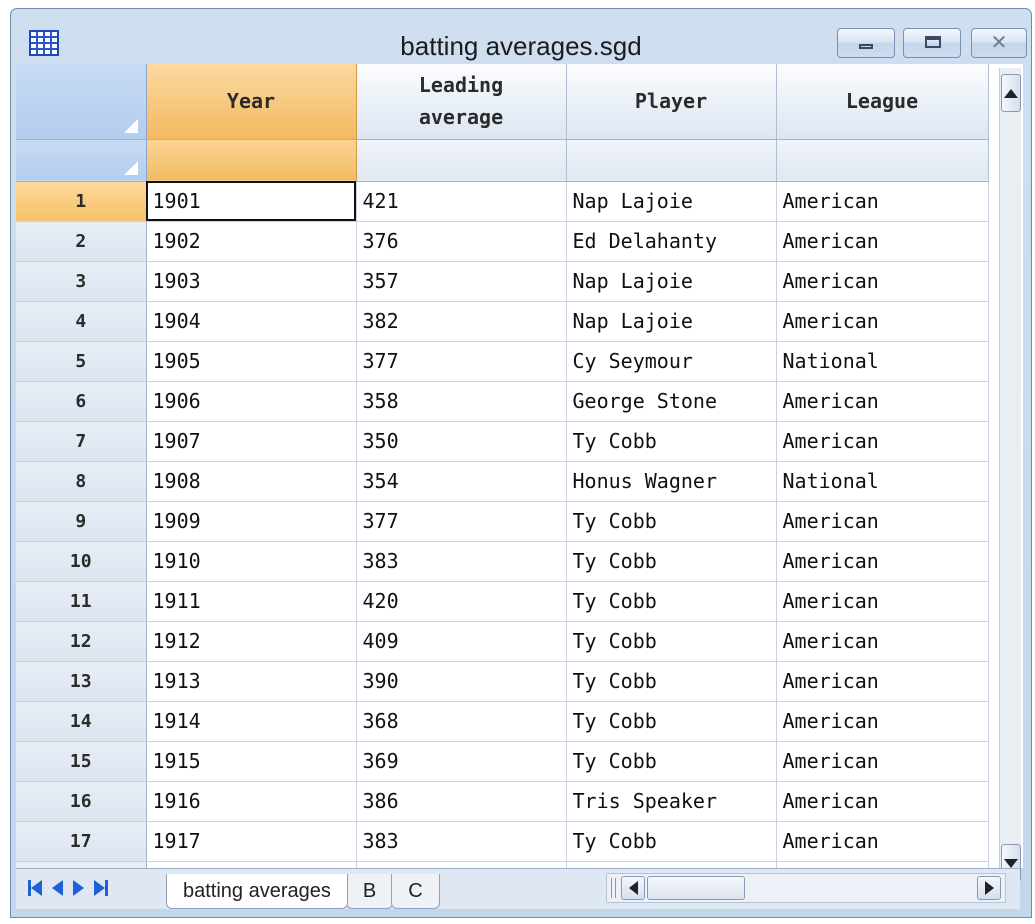 The width and height of the screenshot is (1035, 924). What do you see at coordinates (251, 321) in the screenshot?
I see `cell-year: 1904` at bounding box center [251, 321].